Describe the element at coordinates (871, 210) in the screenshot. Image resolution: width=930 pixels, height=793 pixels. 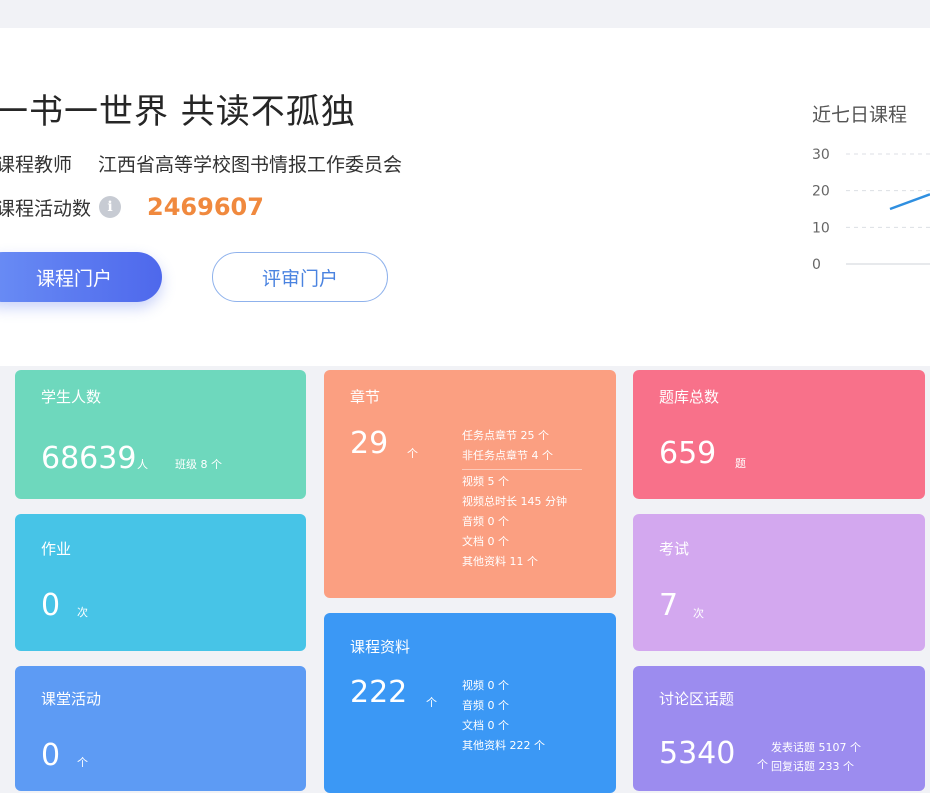
I see `seven-day-chart: 30 20 10 0` at that location.